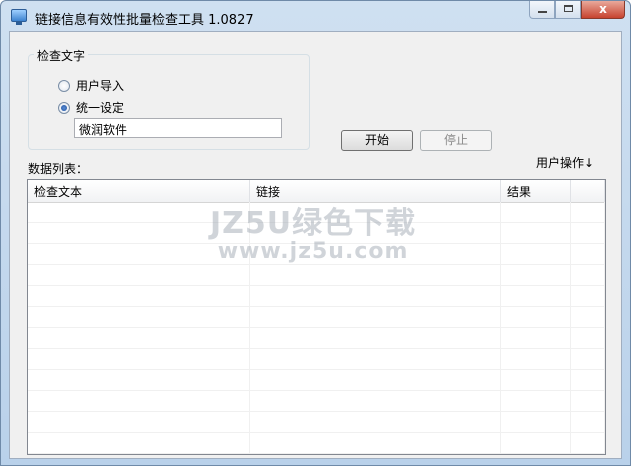 The image size is (631, 466). What do you see at coordinates (178, 128) in the screenshot?
I see `check-text-input: 微润软件` at bounding box center [178, 128].